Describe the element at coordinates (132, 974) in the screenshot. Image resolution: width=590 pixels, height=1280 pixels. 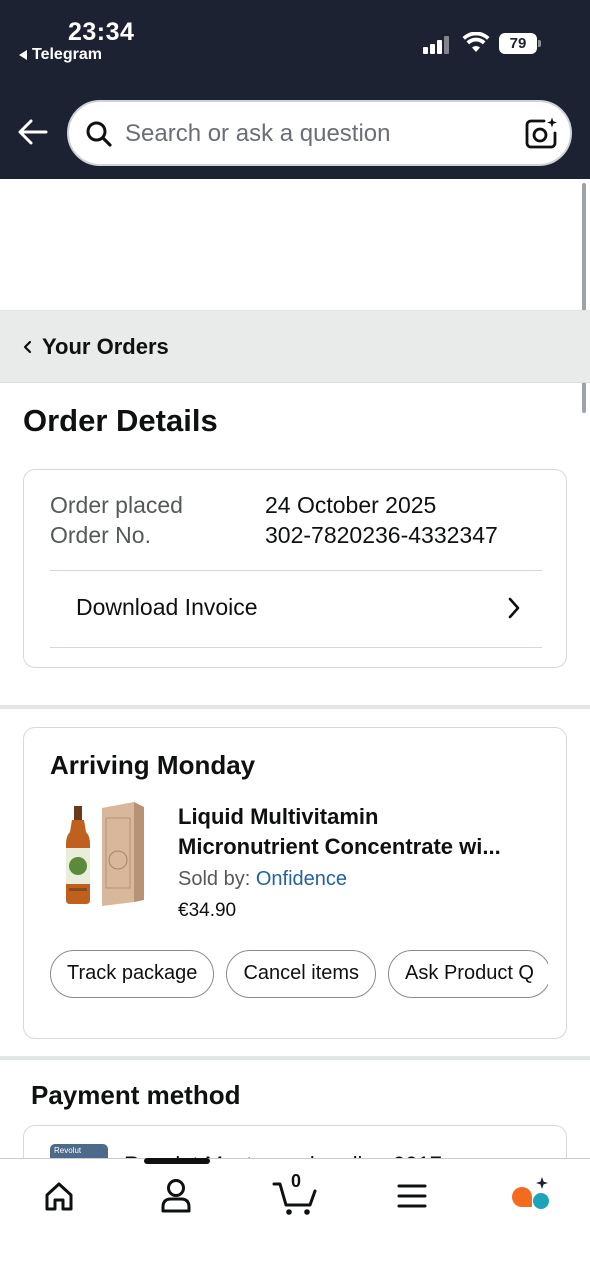
I see `track-package-button: Track package` at that location.